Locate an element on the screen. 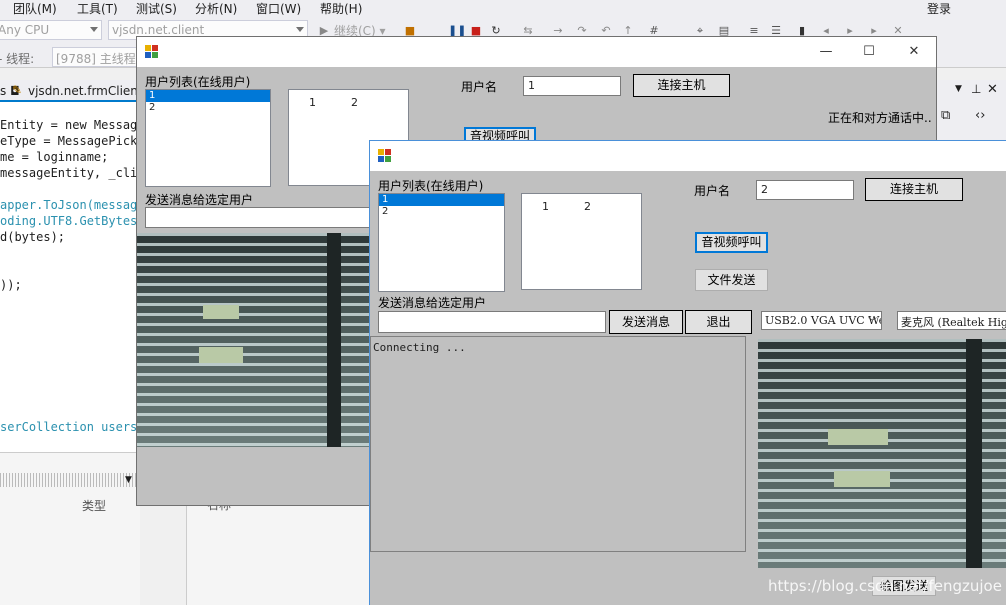  platform-combo-value: Any CPU is located at coordinates (25, 30).